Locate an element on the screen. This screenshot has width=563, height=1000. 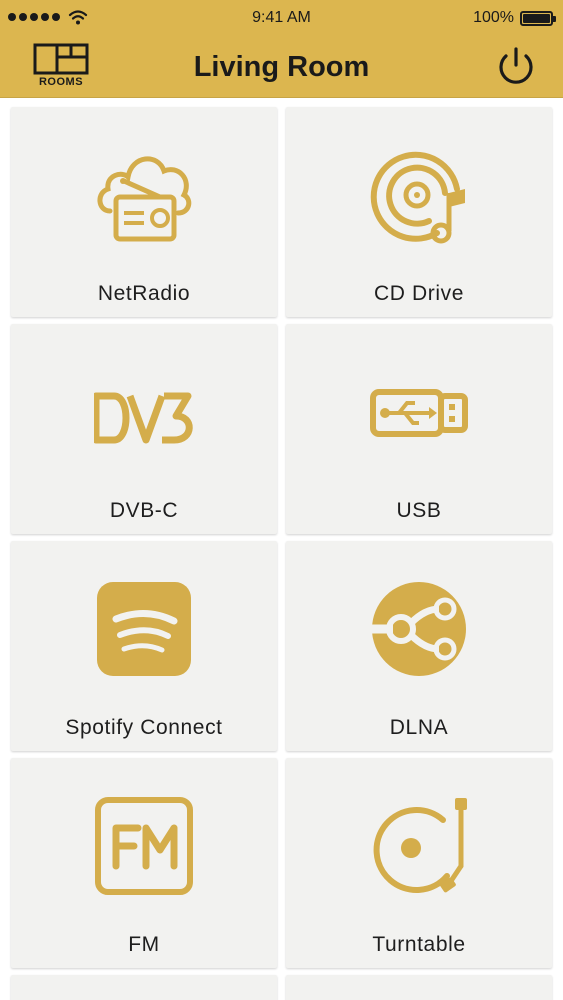
power-icon is located at coordinates (516, 65).